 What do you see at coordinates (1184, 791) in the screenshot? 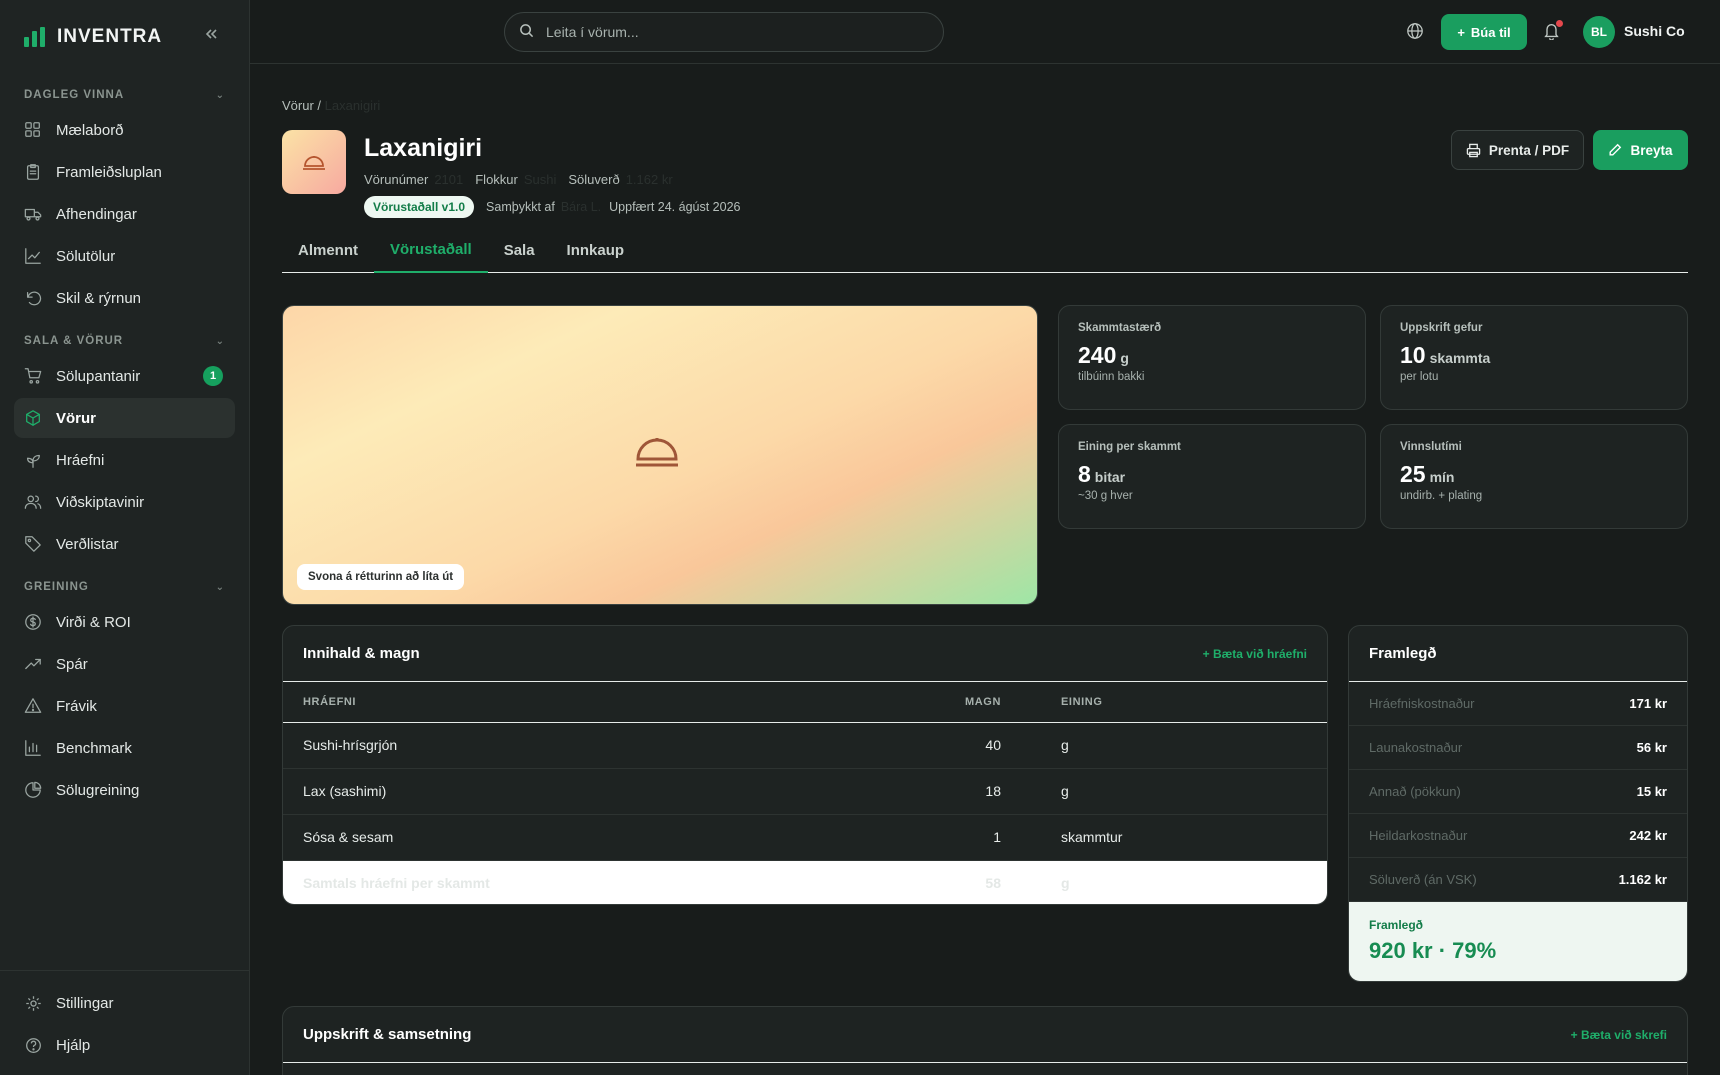
I see `cell-unit: g` at bounding box center [1184, 791].